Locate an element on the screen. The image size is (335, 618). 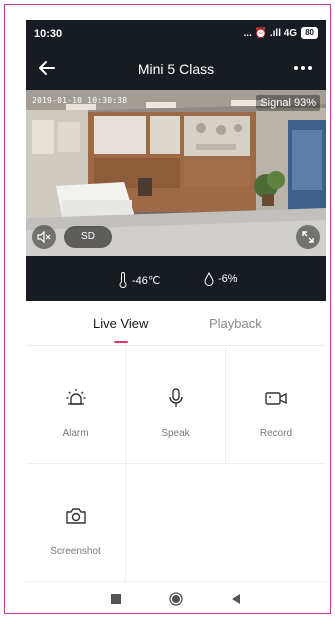
system-nav-bar is located at coordinates (176, 597).